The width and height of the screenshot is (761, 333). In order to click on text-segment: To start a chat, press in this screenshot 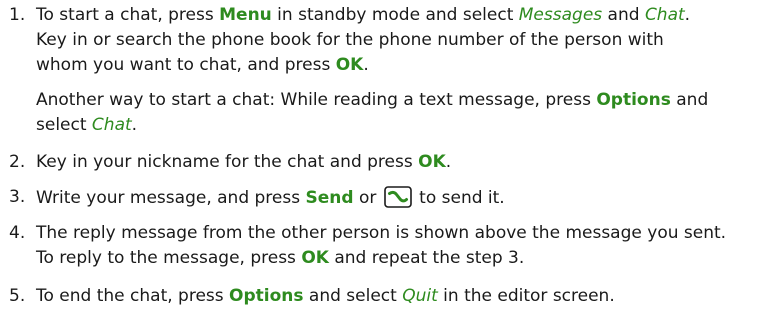, I will do `click(128, 15)`.